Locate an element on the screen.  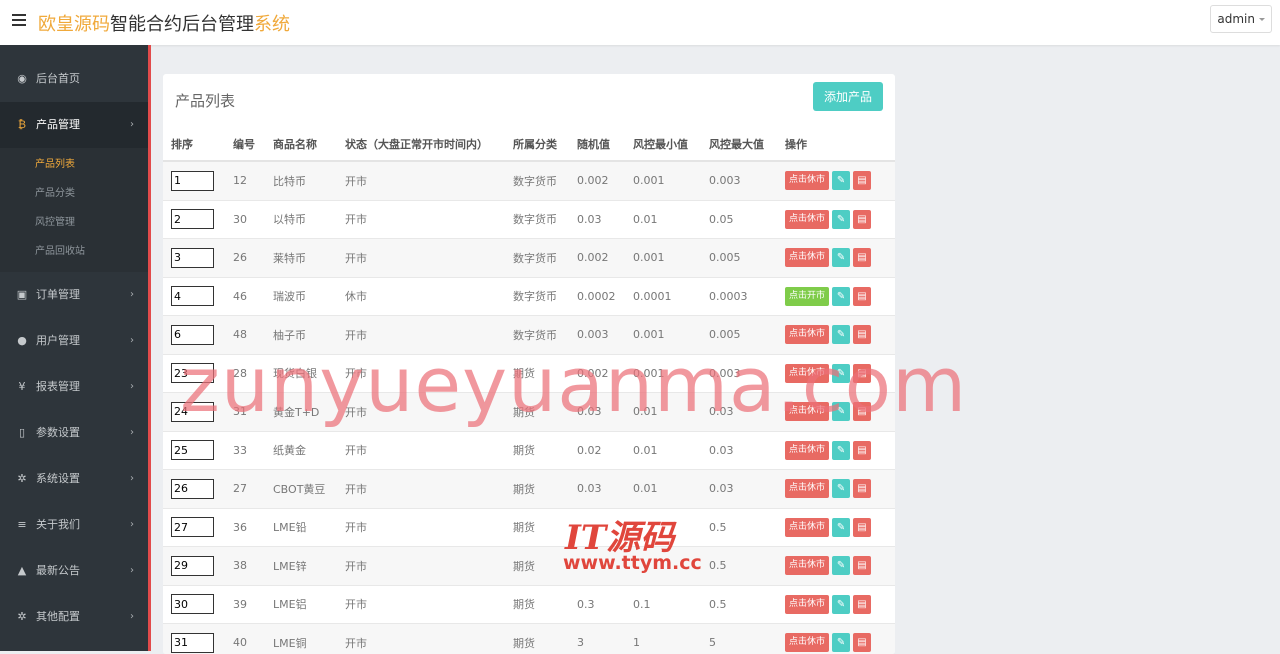
cell-max: 0.05 is located at coordinates (747, 219).